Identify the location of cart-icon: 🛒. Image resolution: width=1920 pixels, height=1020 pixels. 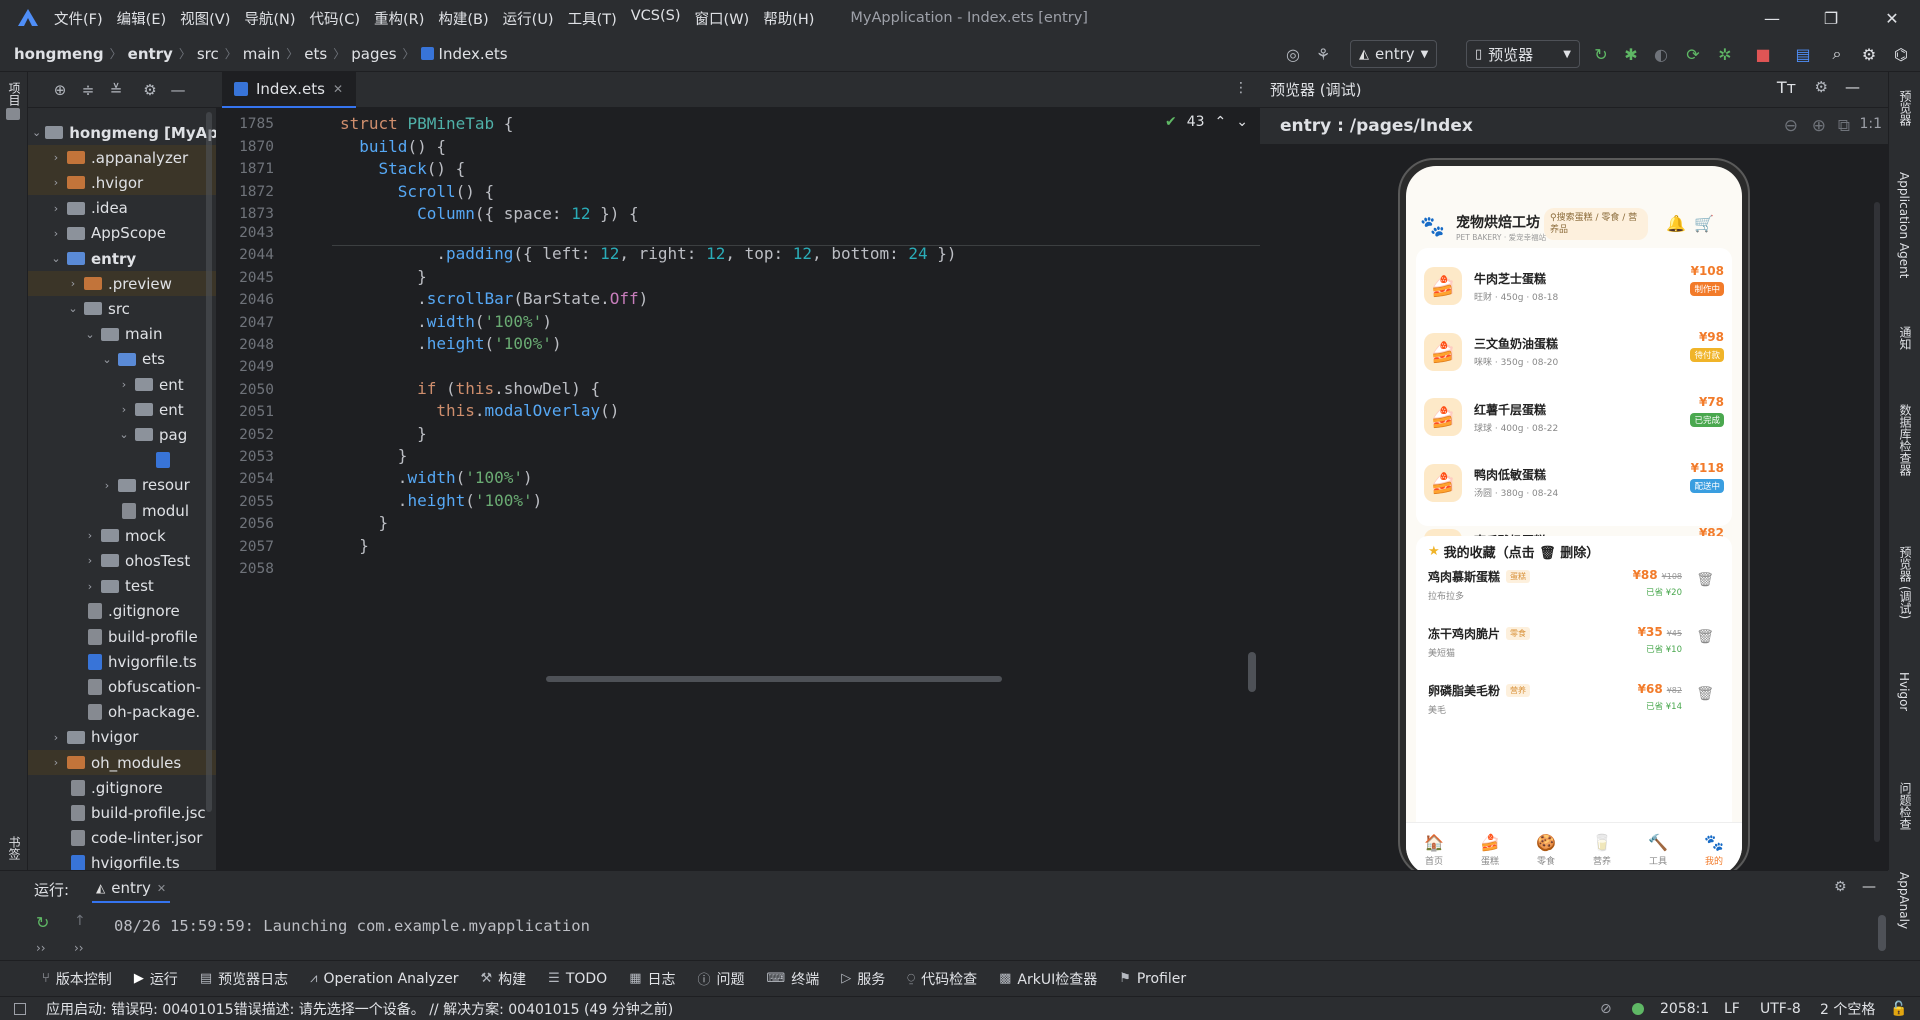
(1704, 223).